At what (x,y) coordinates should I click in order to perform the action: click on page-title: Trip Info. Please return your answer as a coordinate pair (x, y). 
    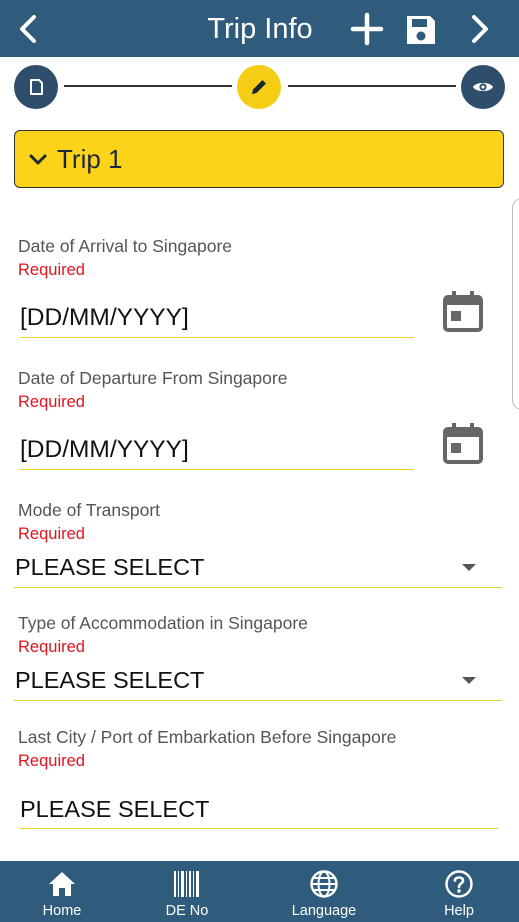
    Looking at the image, I should click on (260, 29).